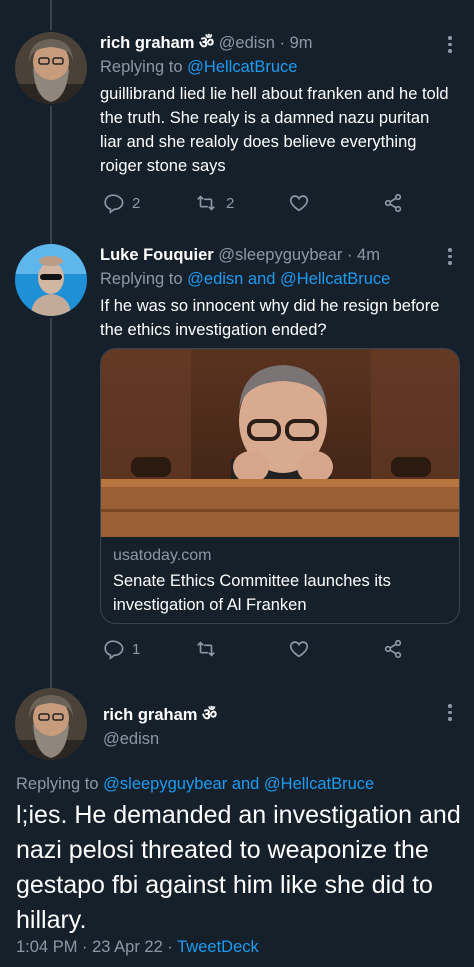 The image size is (474, 967). Describe the element at coordinates (136, 649) in the screenshot. I see `reply-count: 1` at that location.